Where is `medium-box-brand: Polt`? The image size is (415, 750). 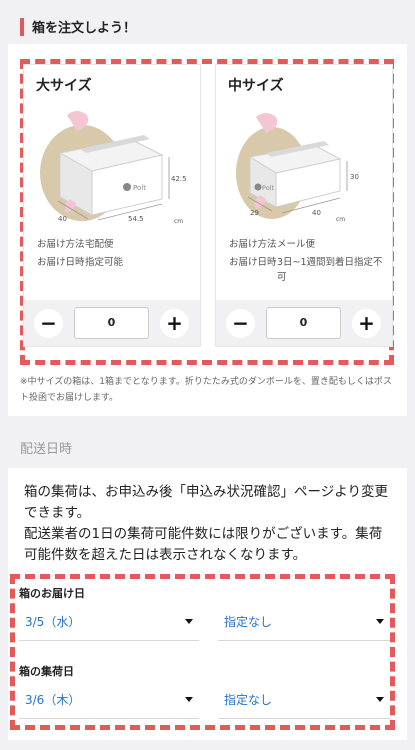 medium-box-brand: Polt is located at coordinates (268, 188).